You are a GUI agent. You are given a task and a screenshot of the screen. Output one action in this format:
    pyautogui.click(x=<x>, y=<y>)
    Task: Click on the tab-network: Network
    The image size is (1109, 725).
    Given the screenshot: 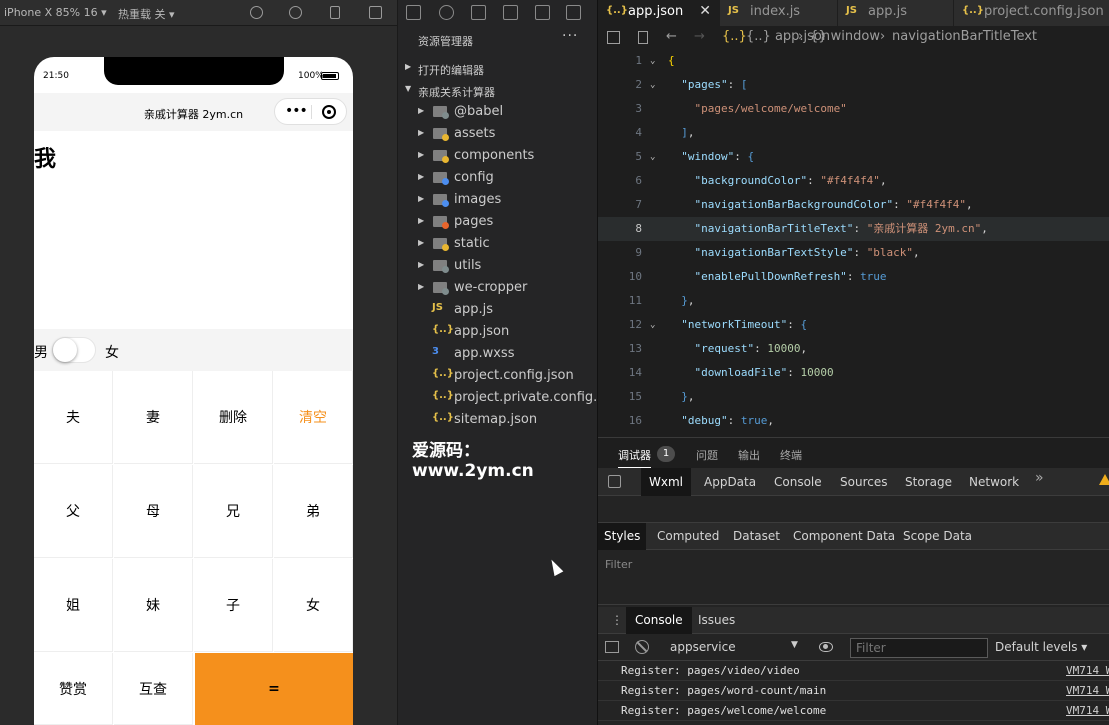 What is the action you would take?
    pyautogui.click(x=994, y=482)
    